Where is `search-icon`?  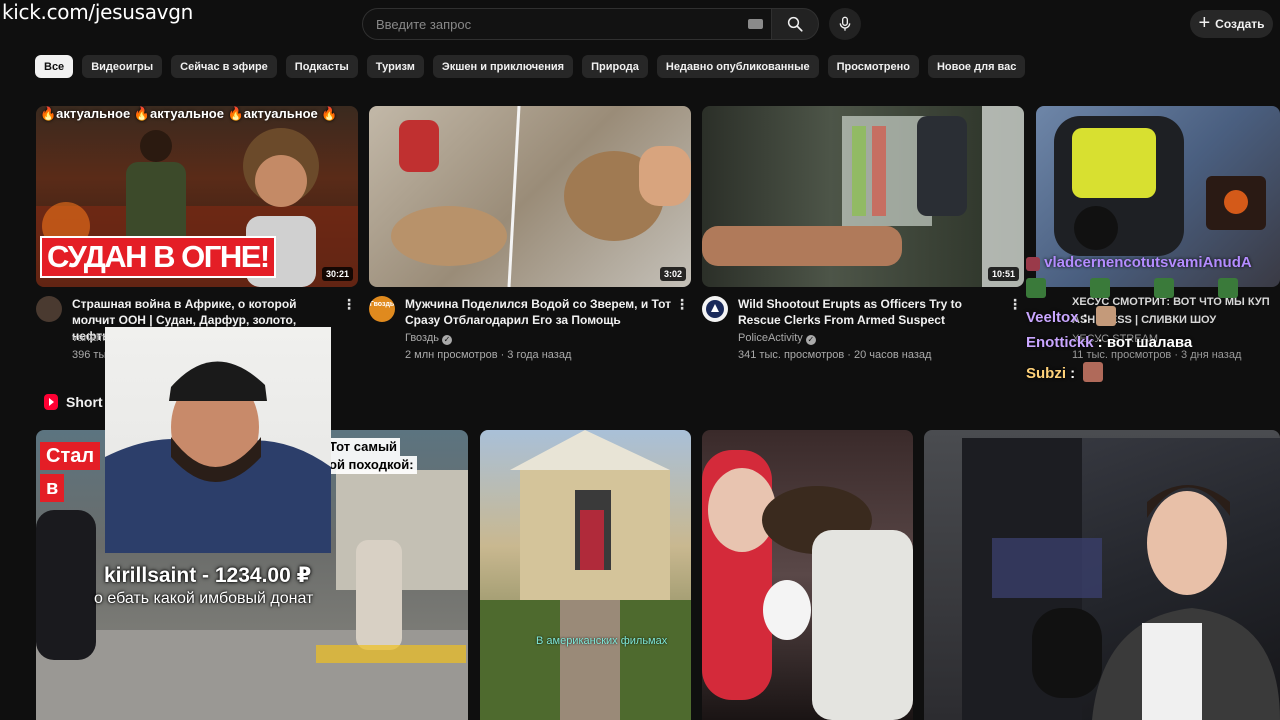 search-icon is located at coordinates (795, 24).